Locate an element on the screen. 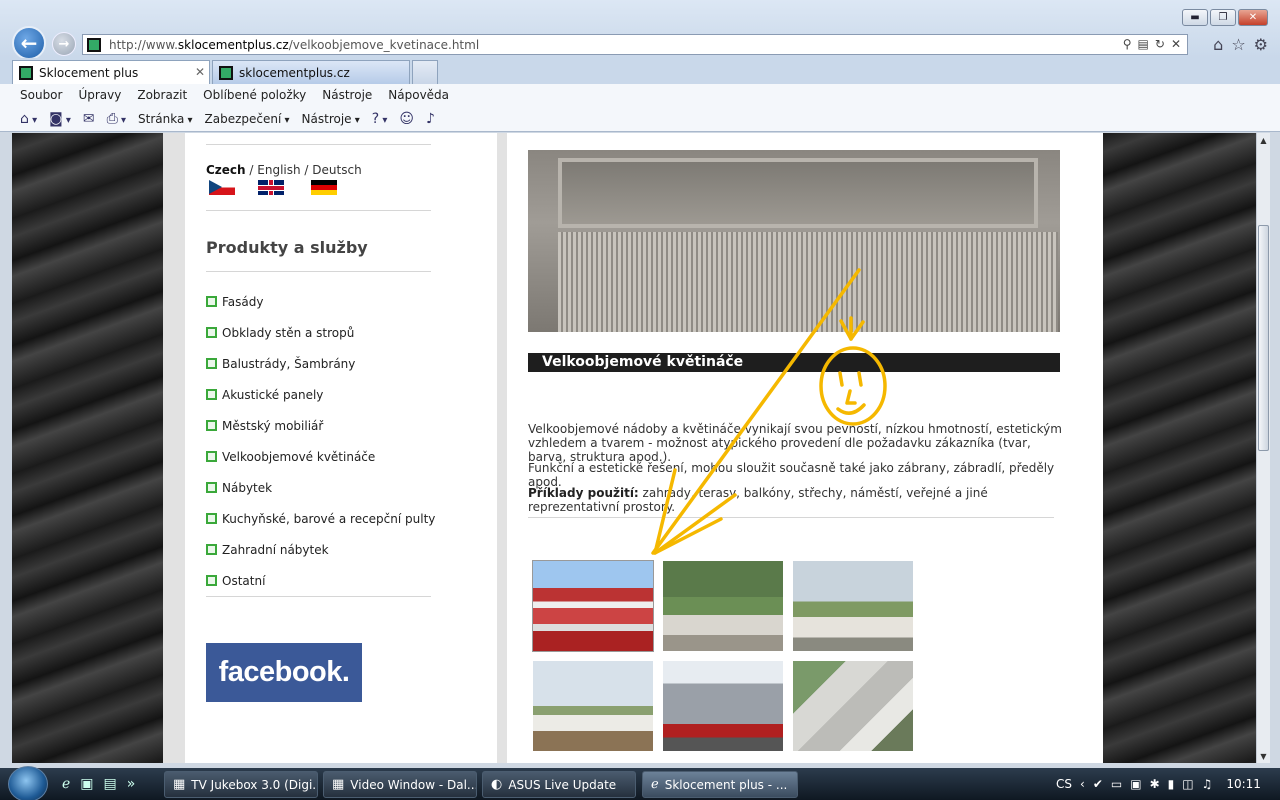  window-switch-icon: ▤ is located at coordinates (110, 784).